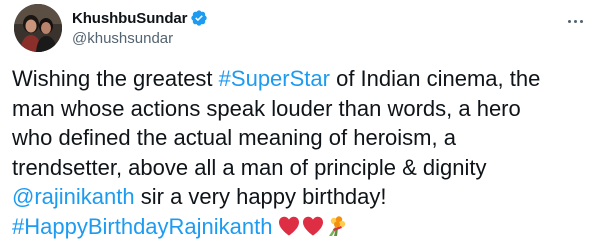  I want to click on text-segment: of Indian cinema, the, so click(435, 78).